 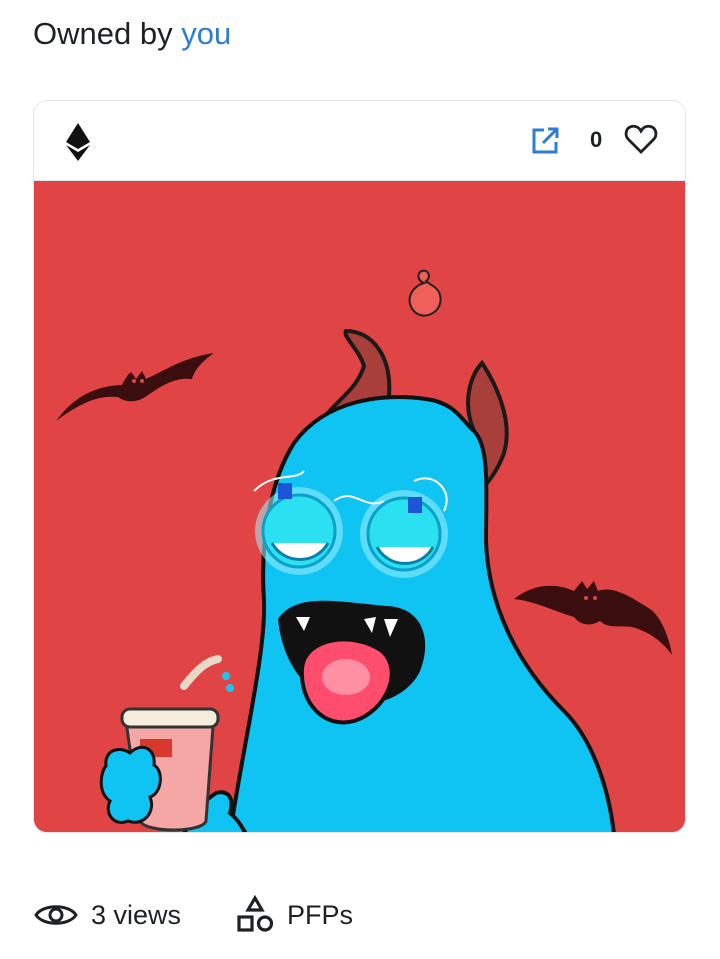 What do you see at coordinates (56, 915) in the screenshot?
I see `eye-icon` at bounding box center [56, 915].